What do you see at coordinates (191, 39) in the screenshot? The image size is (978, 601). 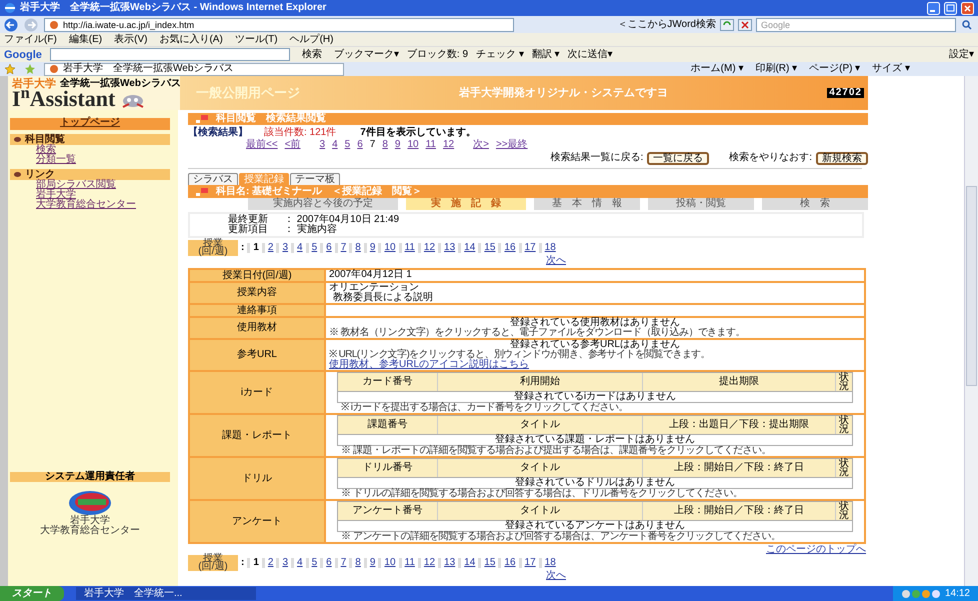 I see `menu-item: お気に入り(A)` at bounding box center [191, 39].